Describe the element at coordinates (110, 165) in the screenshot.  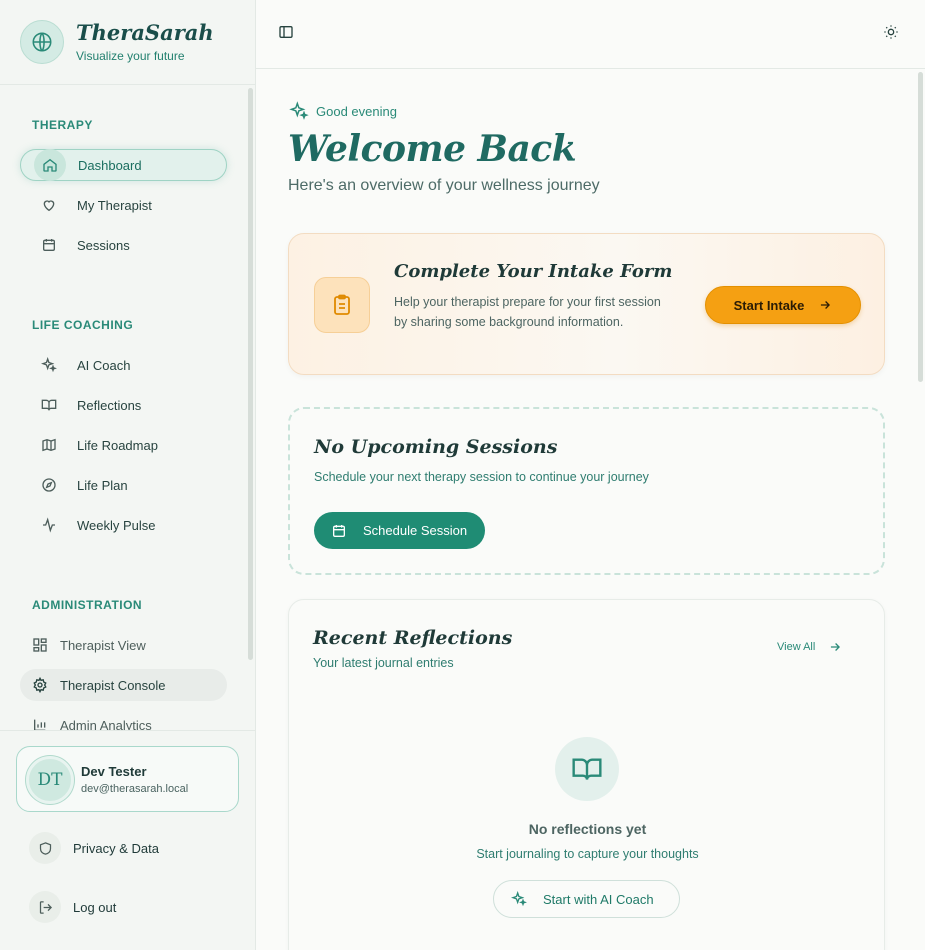
I see `sidebar-item-label: Dashboard` at that location.